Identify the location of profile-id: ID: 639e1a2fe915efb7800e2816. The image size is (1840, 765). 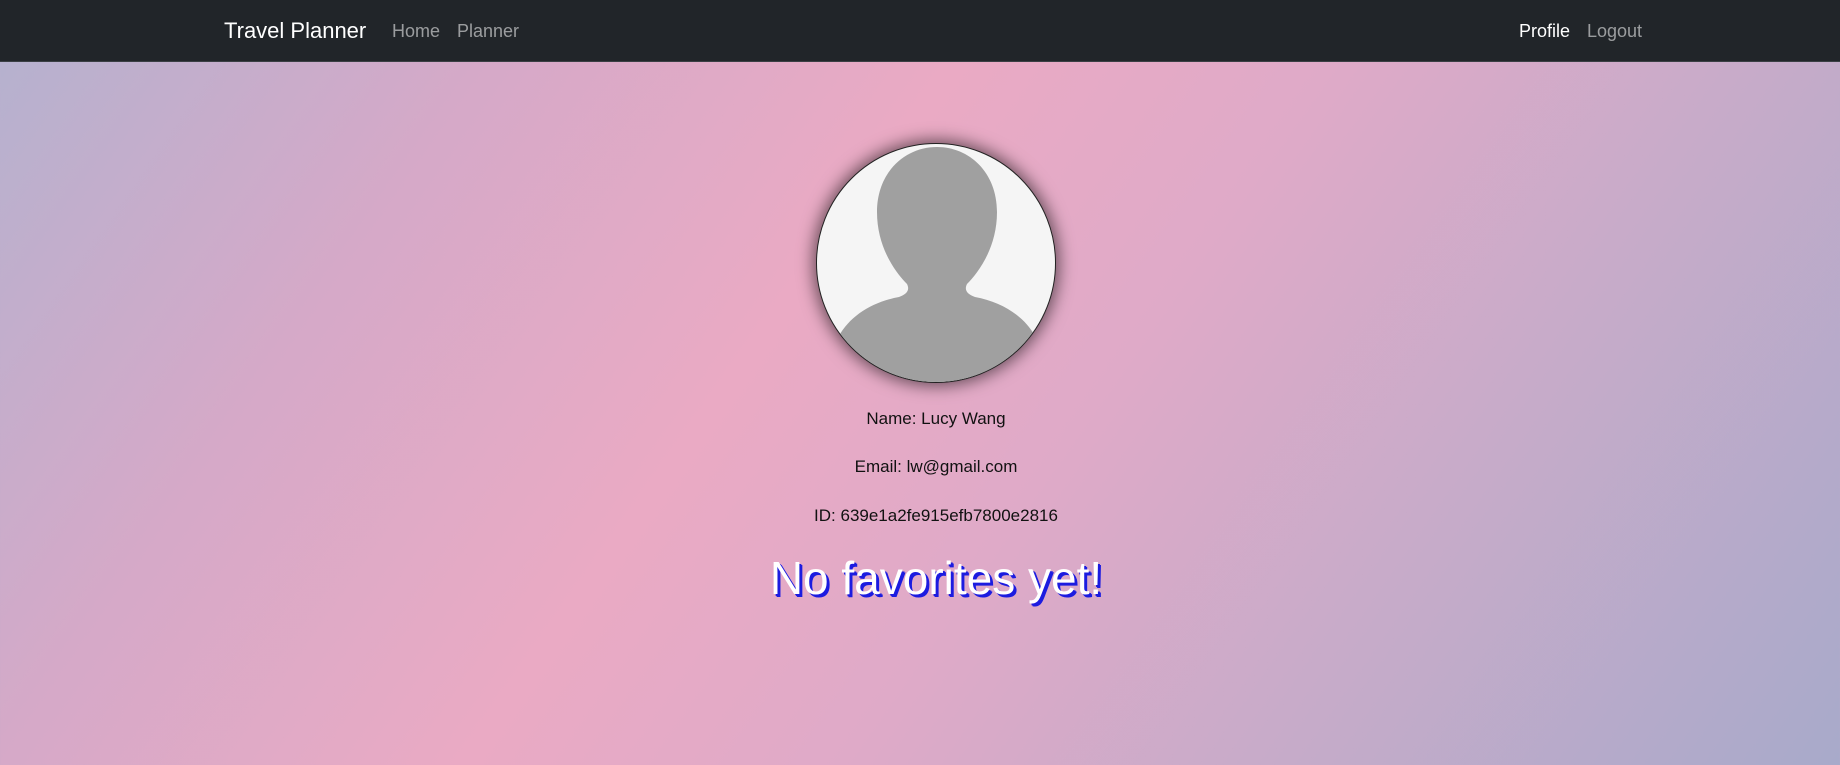
(936, 515).